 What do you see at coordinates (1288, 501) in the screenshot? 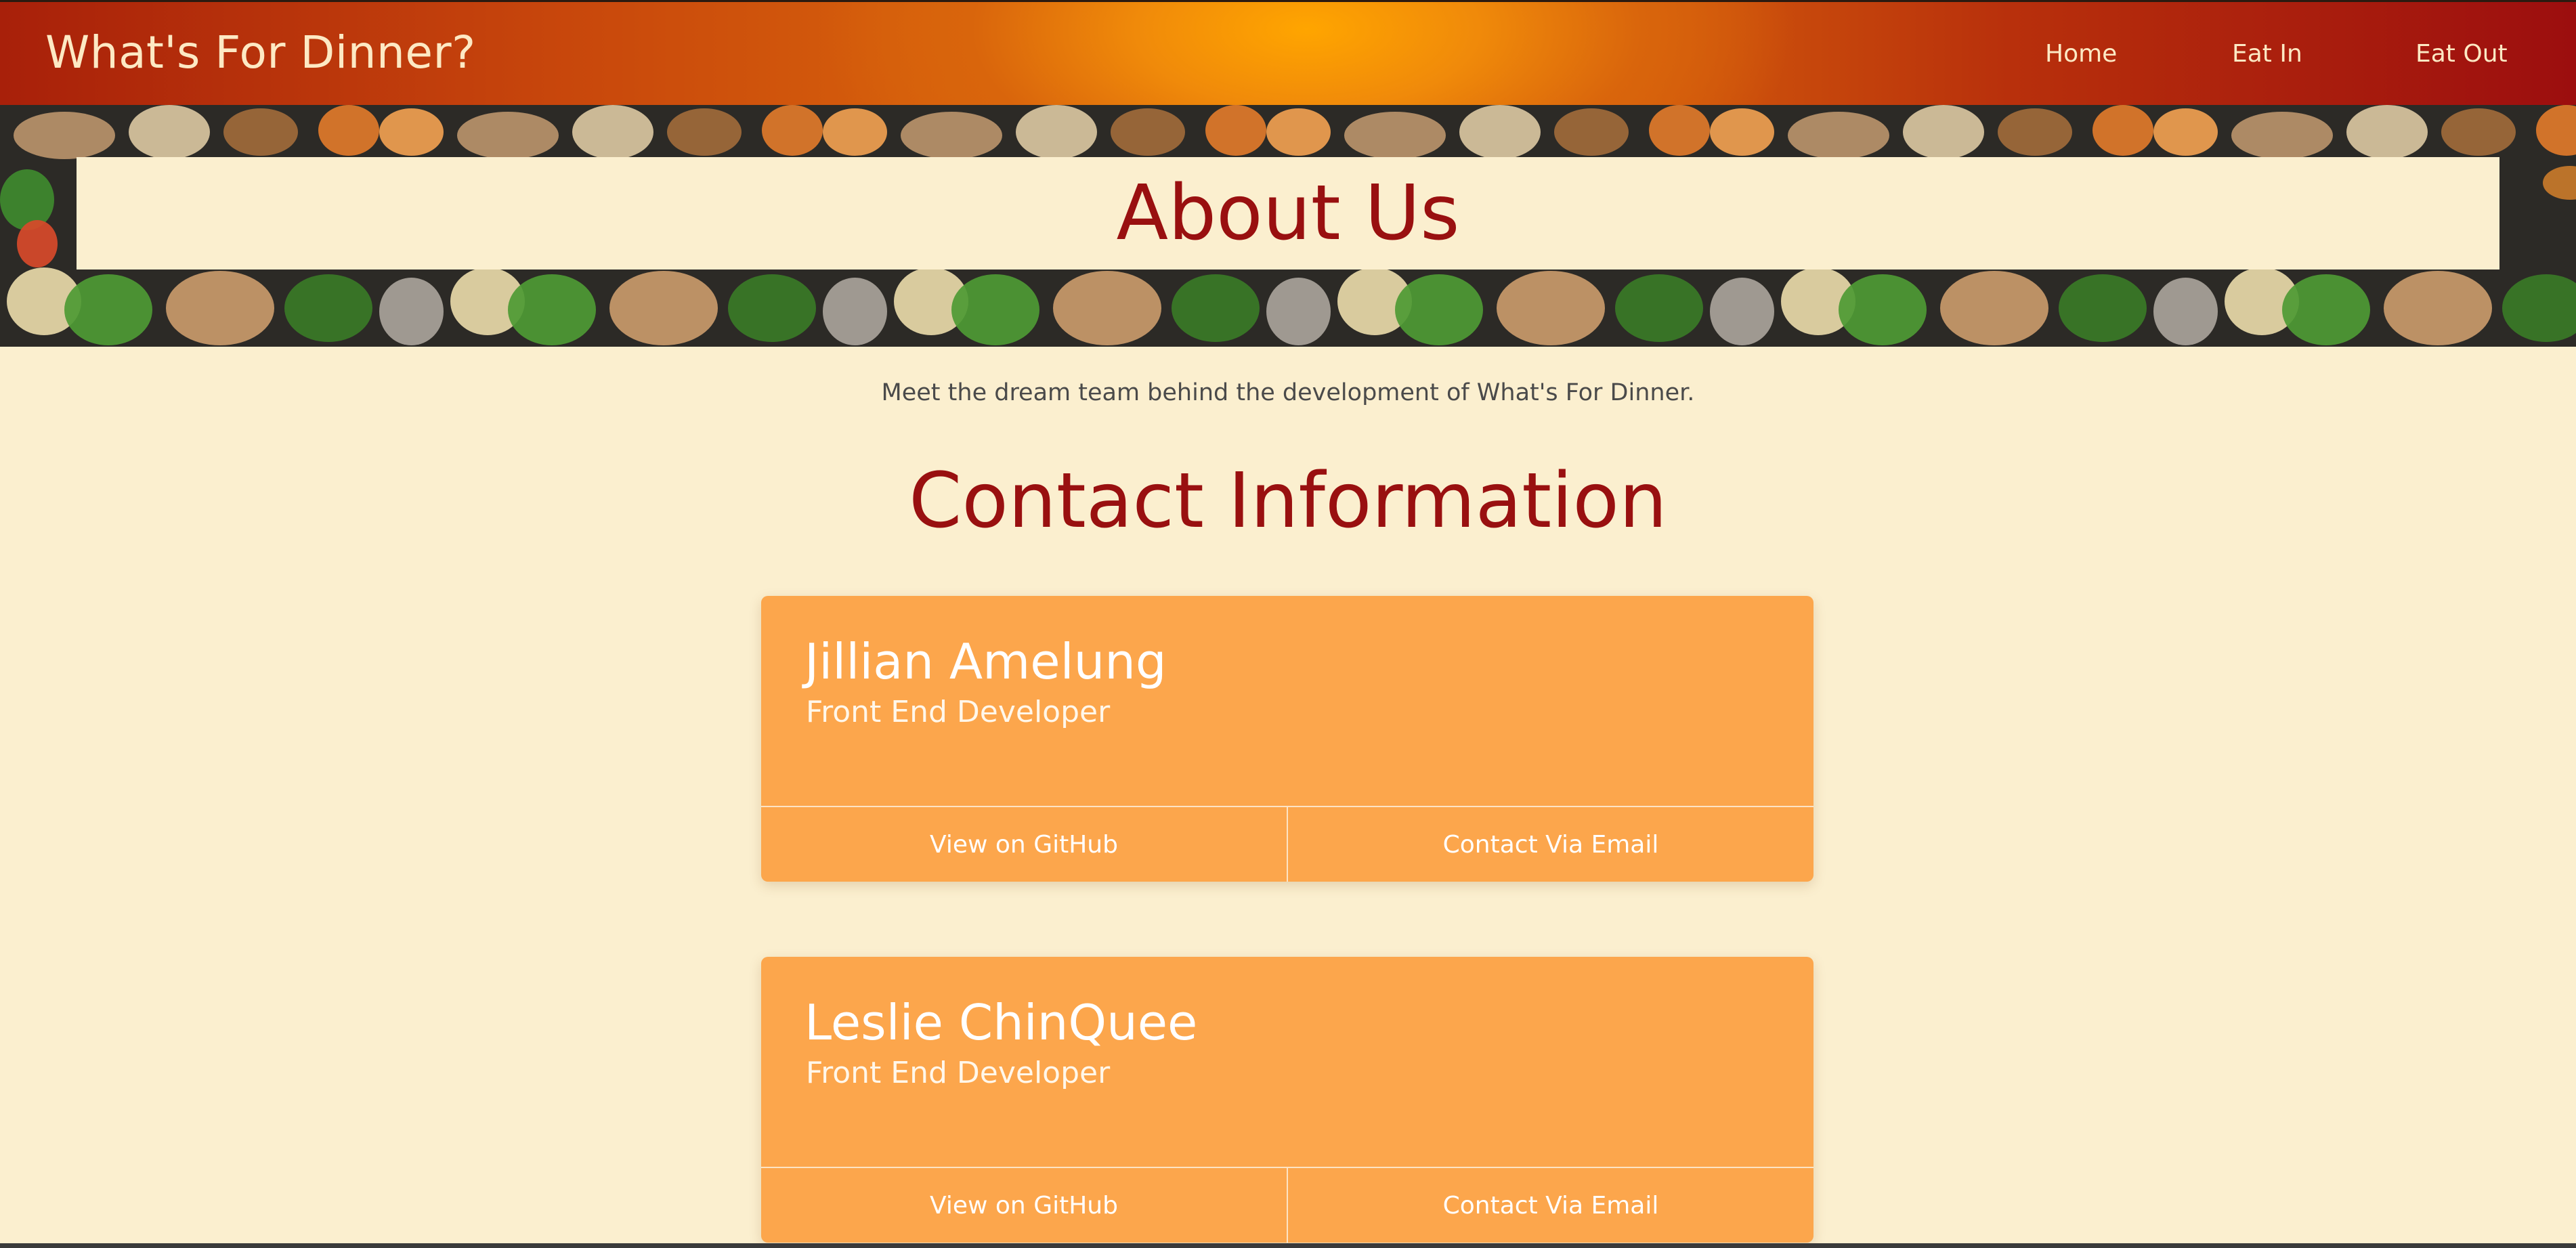
I see `section-title: Contact Information` at bounding box center [1288, 501].